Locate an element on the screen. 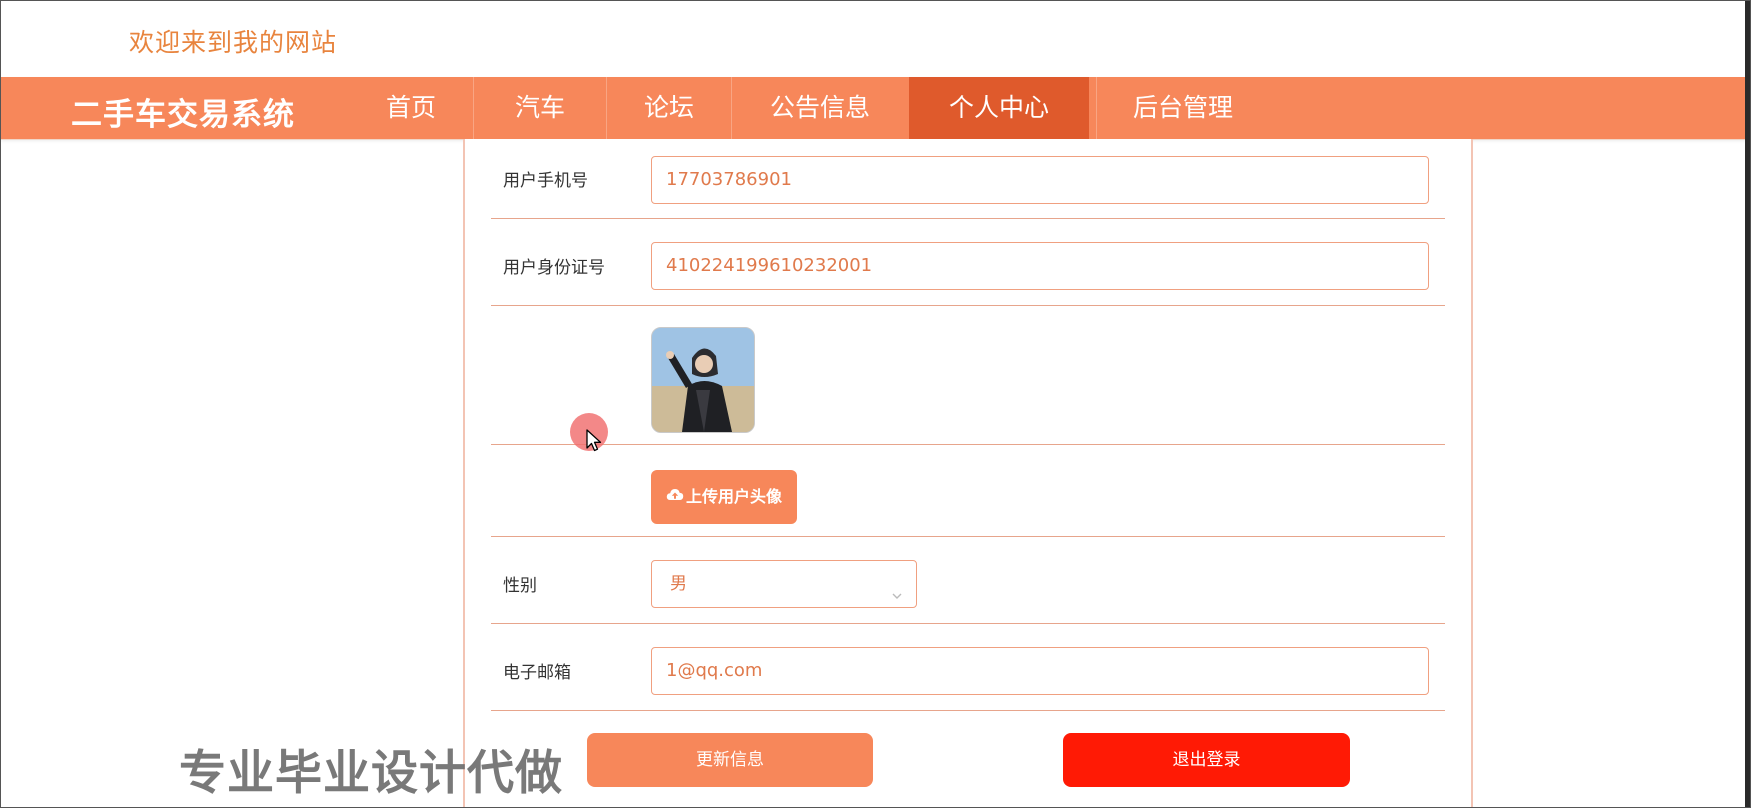 Image resolution: width=1753 pixels, height=810 pixels. nav-item-cars: 汽车 is located at coordinates (540, 108).